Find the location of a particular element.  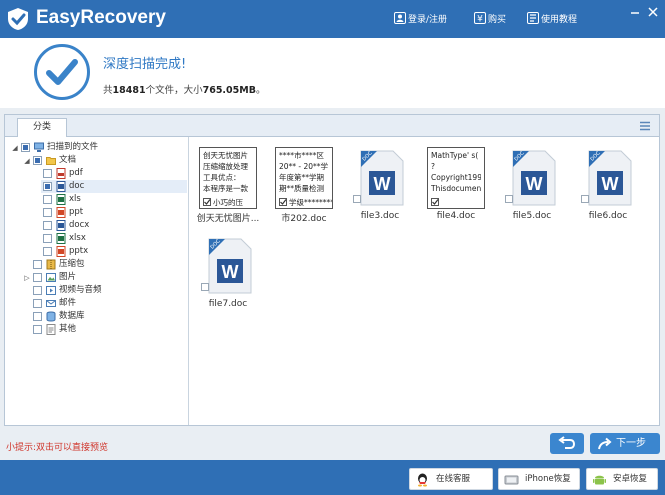

ppt-icon is located at coordinates (61, 212).